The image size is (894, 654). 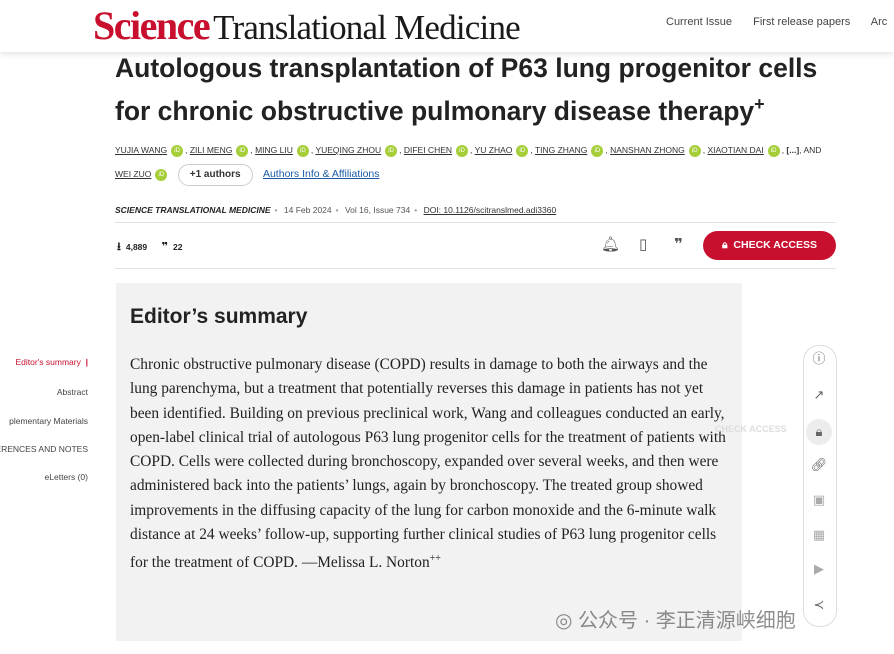 I want to click on authors-ellipsis: [...], so click(x=792, y=150).